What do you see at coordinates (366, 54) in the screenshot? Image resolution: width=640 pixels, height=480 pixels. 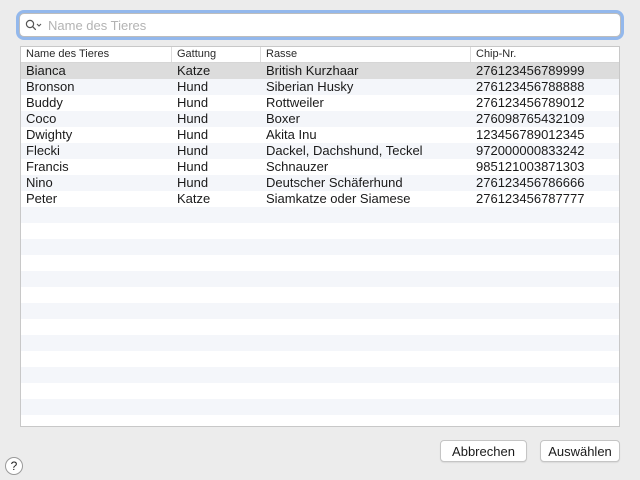 I see `column-header-breed: Rasse` at bounding box center [366, 54].